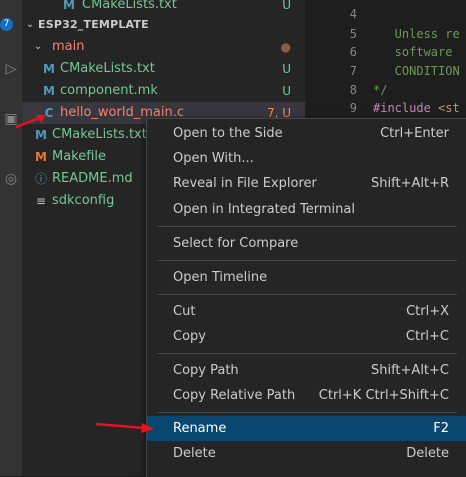 The width and height of the screenshot is (466, 477). I want to click on run-debug-icon: ▷, so click(11, 69).